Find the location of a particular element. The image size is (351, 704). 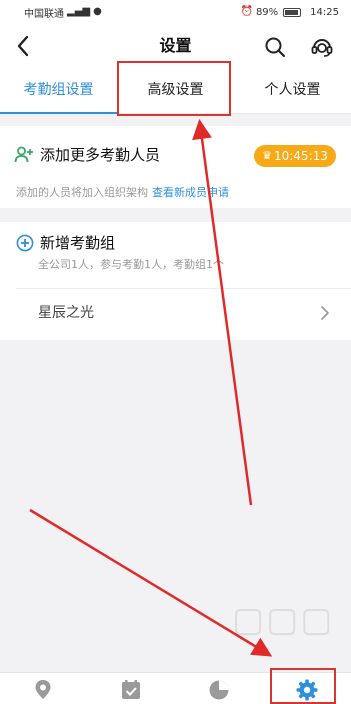

chevron-right-icon is located at coordinates (325, 313).